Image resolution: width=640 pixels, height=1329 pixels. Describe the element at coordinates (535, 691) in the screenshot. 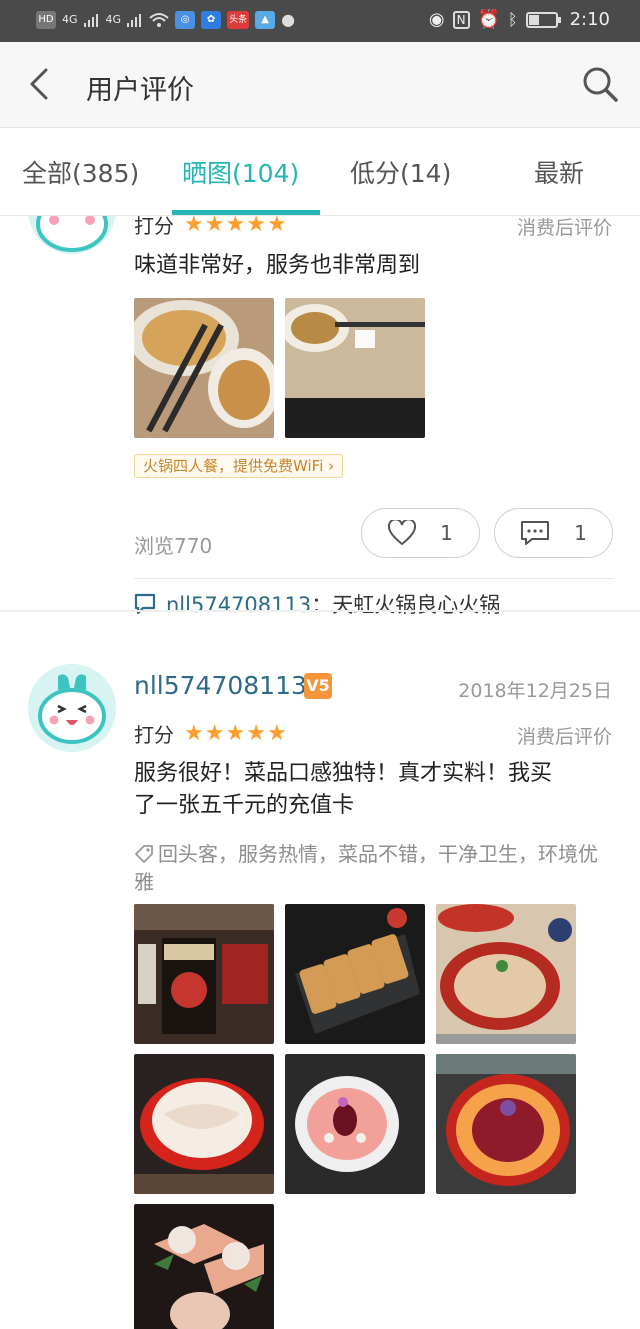

I see `review-date: 2018年12月25日` at that location.